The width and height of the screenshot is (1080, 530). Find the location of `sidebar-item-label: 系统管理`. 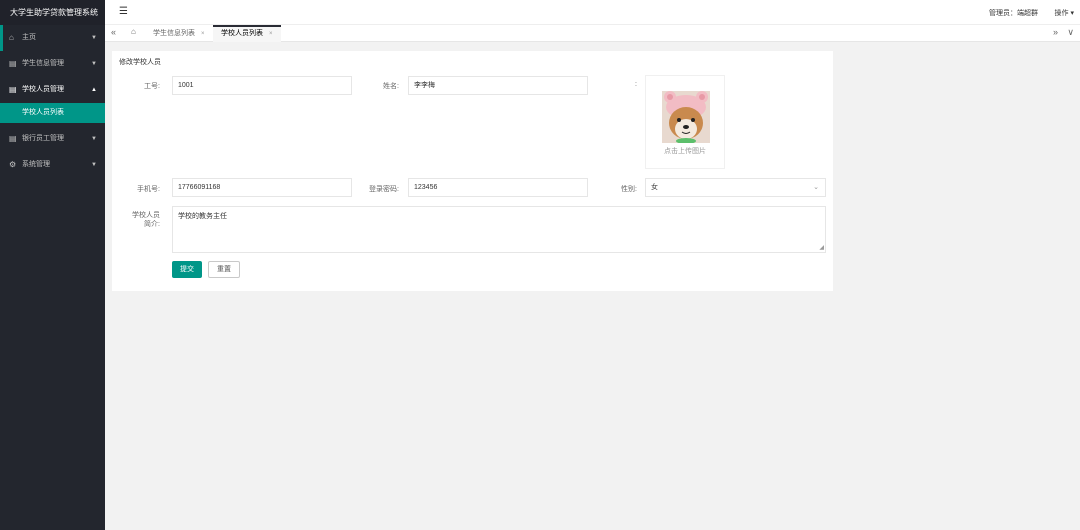

sidebar-item-label: 系统管理 is located at coordinates (36, 164).